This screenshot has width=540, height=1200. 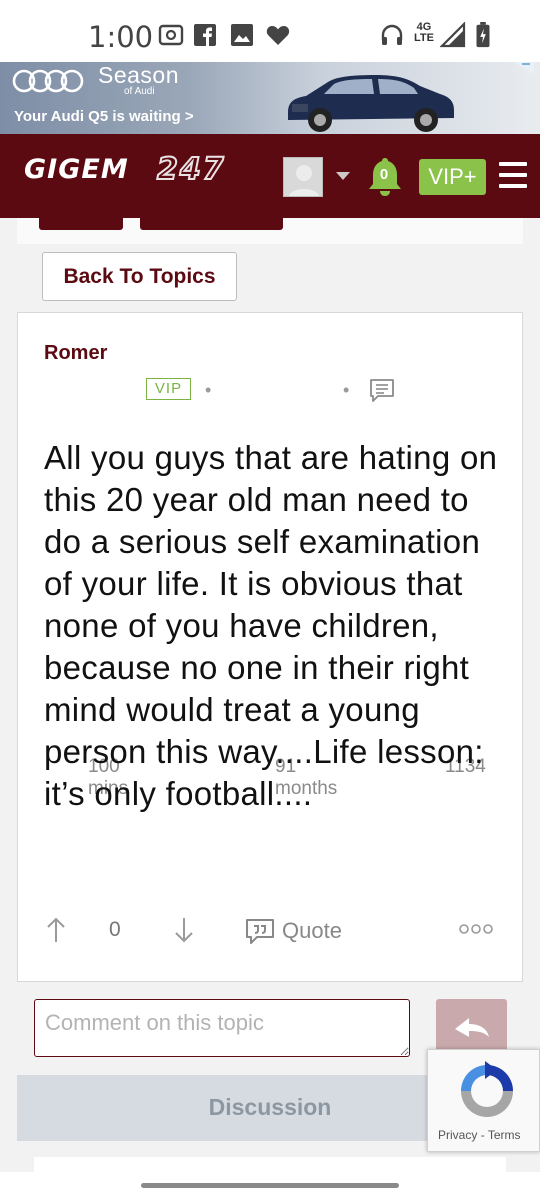 What do you see at coordinates (75, 353) in the screenshot?
I see `post-author: Romer` at bounding box center [75, 353].